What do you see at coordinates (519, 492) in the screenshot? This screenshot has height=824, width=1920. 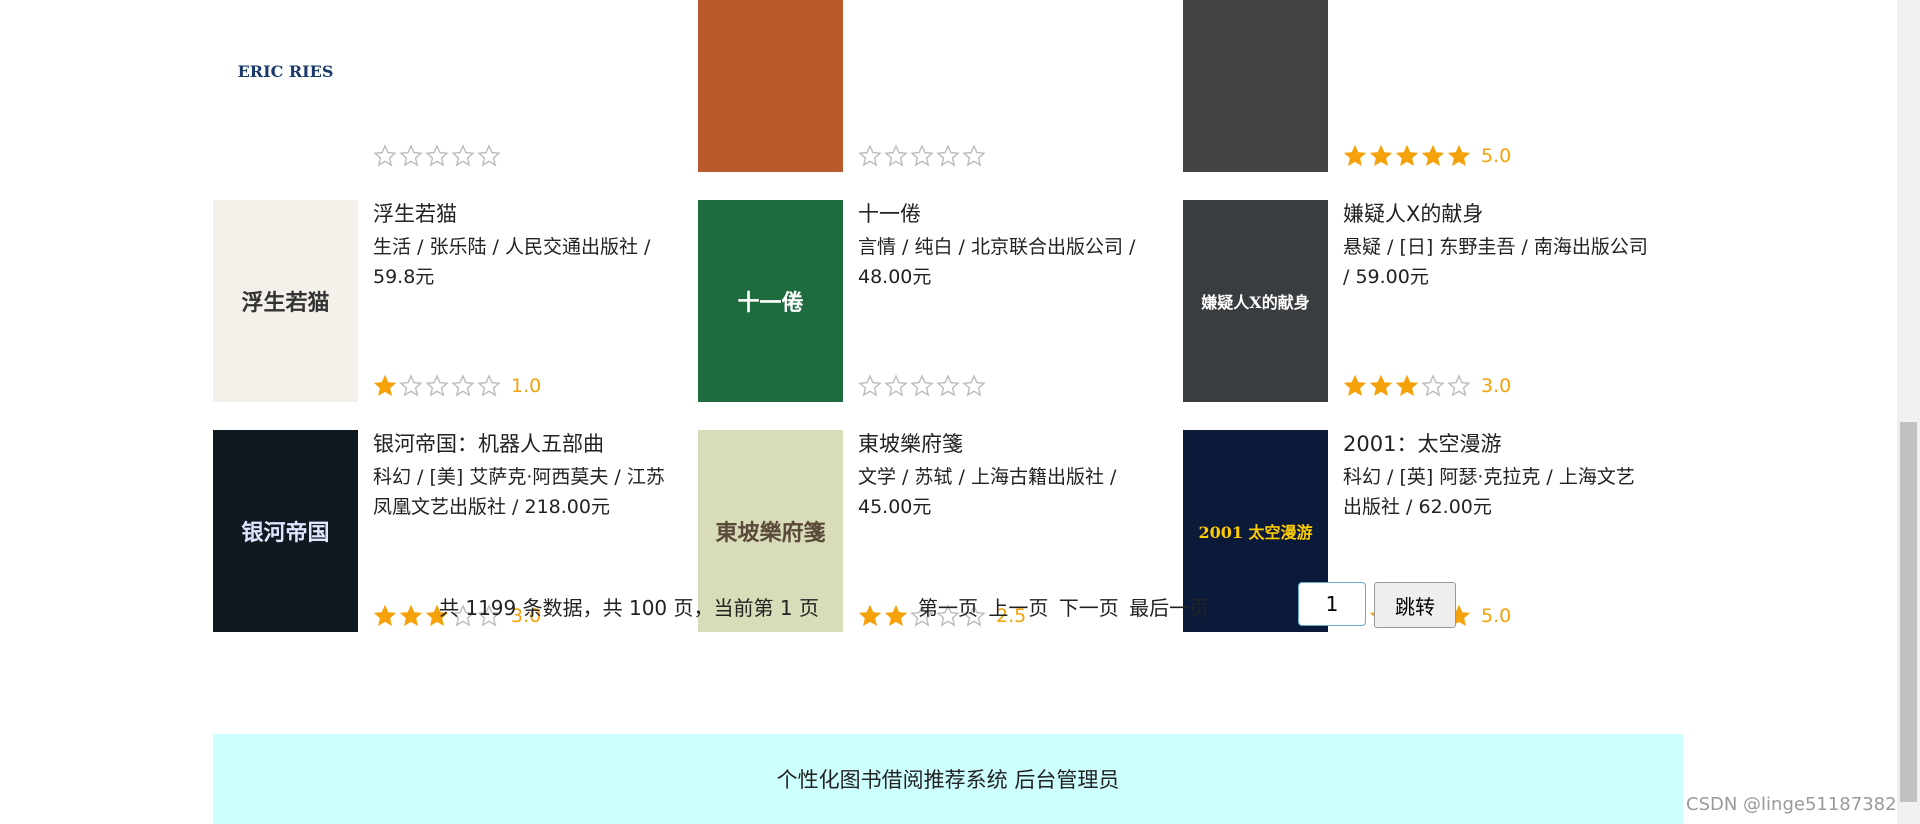 I see `book-meta: 科幻 / [美] 艾萨克·阿西莫夫 / 江苏凤凰文艺出版社 / 218.00元` at bounding box center [519, 492].